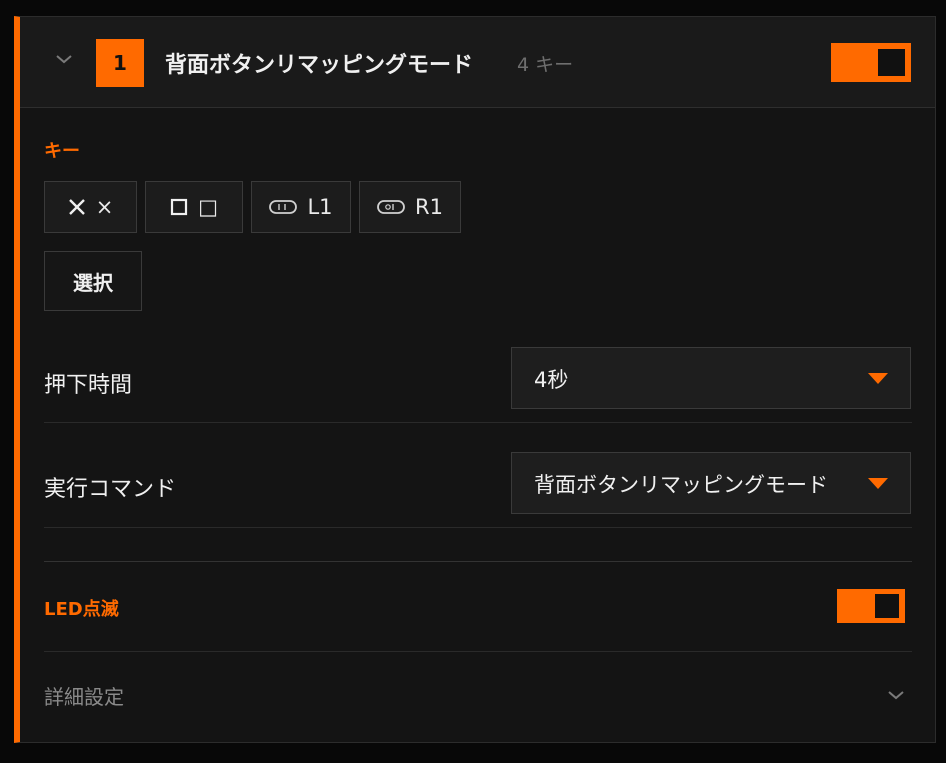  Describe the element at coordinates (208, 207) in the screenshot. I see `key-chip-label: □` at that location.